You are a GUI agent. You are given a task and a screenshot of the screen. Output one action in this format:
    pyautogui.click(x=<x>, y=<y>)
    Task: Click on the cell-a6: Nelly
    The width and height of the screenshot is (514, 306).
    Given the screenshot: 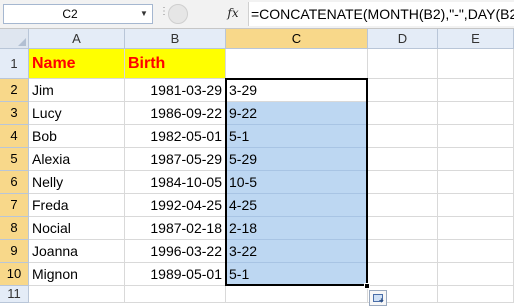 What is the action you would take?
    pyautogui.click(x=77, y=182)
    